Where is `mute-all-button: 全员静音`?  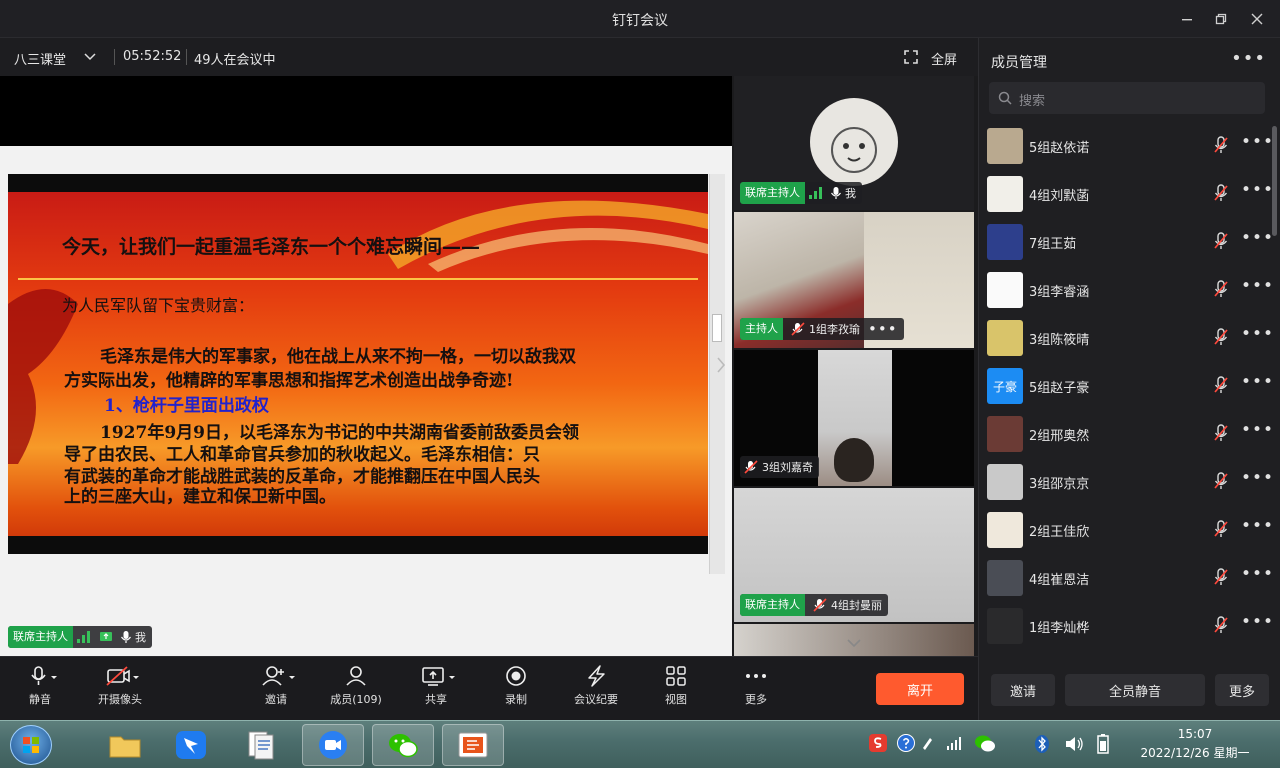 mute-all-button: 全员静音 is located at coordinates (1135, 690).